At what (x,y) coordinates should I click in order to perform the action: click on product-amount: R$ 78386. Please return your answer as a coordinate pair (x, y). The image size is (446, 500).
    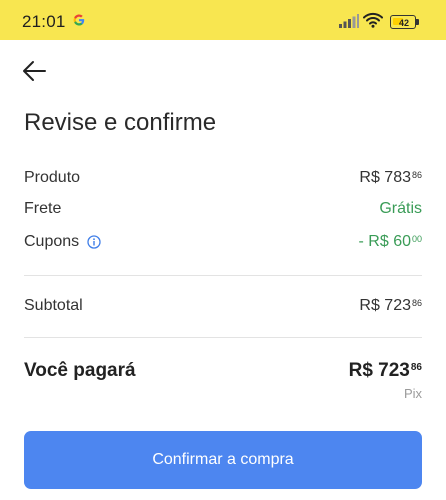
    Looking at the image, I should click on (390, 178).